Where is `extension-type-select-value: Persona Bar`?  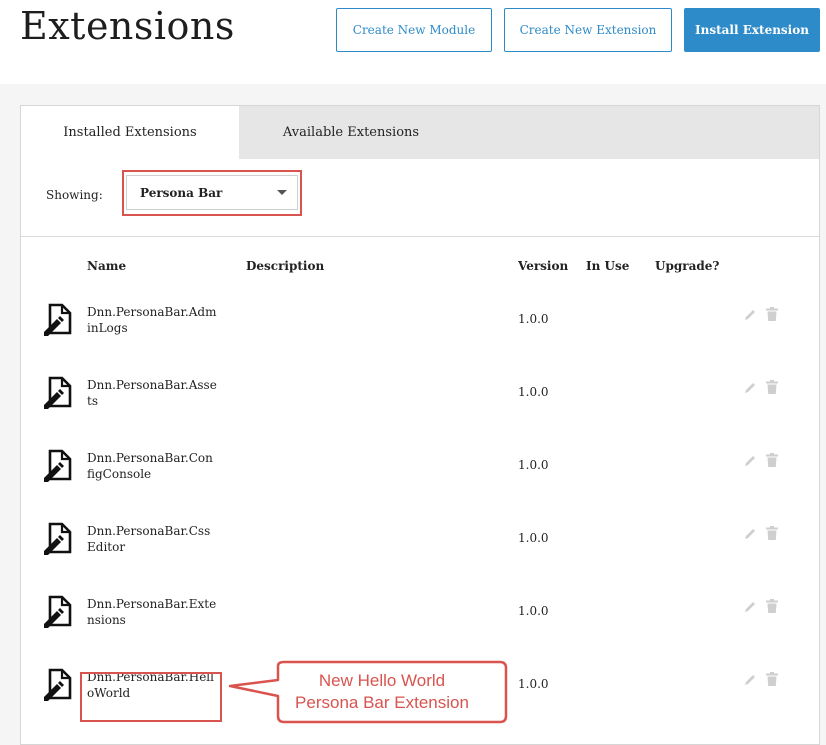 extension-type-select-value: Persona Bar is located at coordinates (181, 192).